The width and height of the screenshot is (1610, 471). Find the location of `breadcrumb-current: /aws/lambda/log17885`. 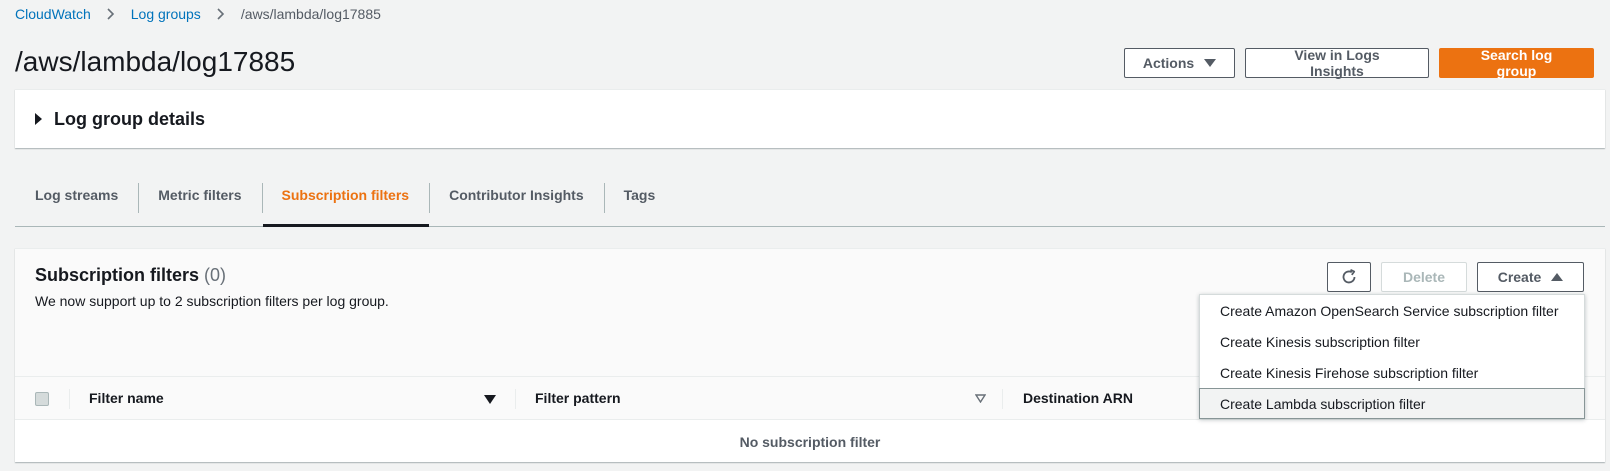

breadcrumb-current: /aws/lambda/log17885 is located at coordinates (310, 14).